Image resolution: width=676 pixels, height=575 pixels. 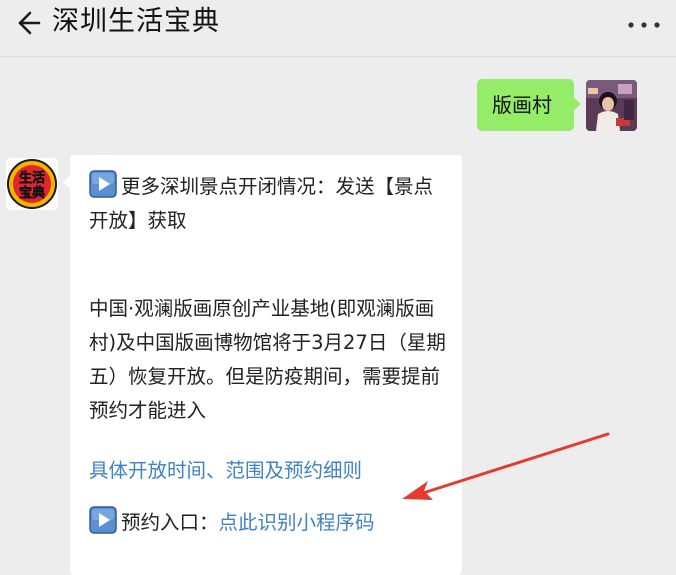 What do you see at coordinates (27, 23) in the screenshot?
I see `back-arrow-icon` at bounding box center [27, 23].